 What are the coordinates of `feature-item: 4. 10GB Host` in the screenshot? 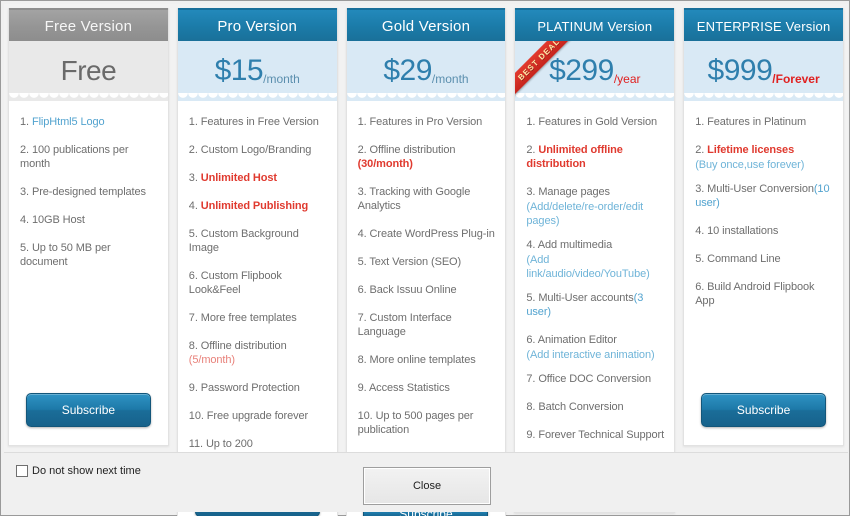 It's located at (89, 220).